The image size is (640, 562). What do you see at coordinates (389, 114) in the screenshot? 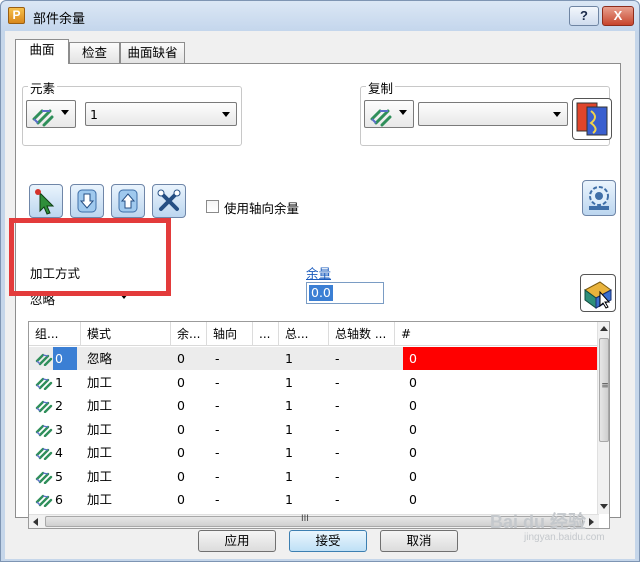
I see `copy-type-dropdown` at bounding box center [389, 114].